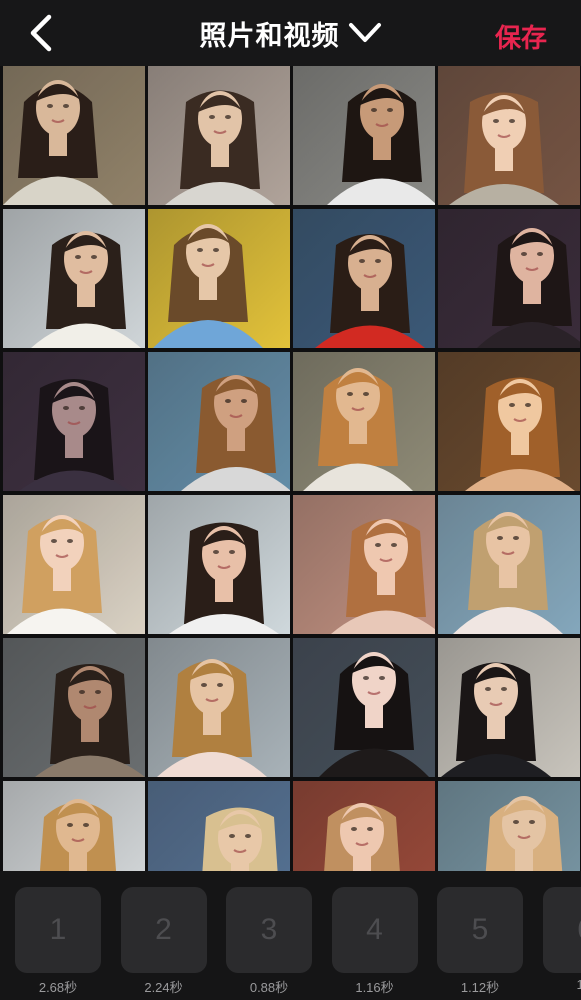 Image resolution: width=581 pixels, height=1000 pixels. I want to click on album-selector: 照片和视频, so click(291, 33).